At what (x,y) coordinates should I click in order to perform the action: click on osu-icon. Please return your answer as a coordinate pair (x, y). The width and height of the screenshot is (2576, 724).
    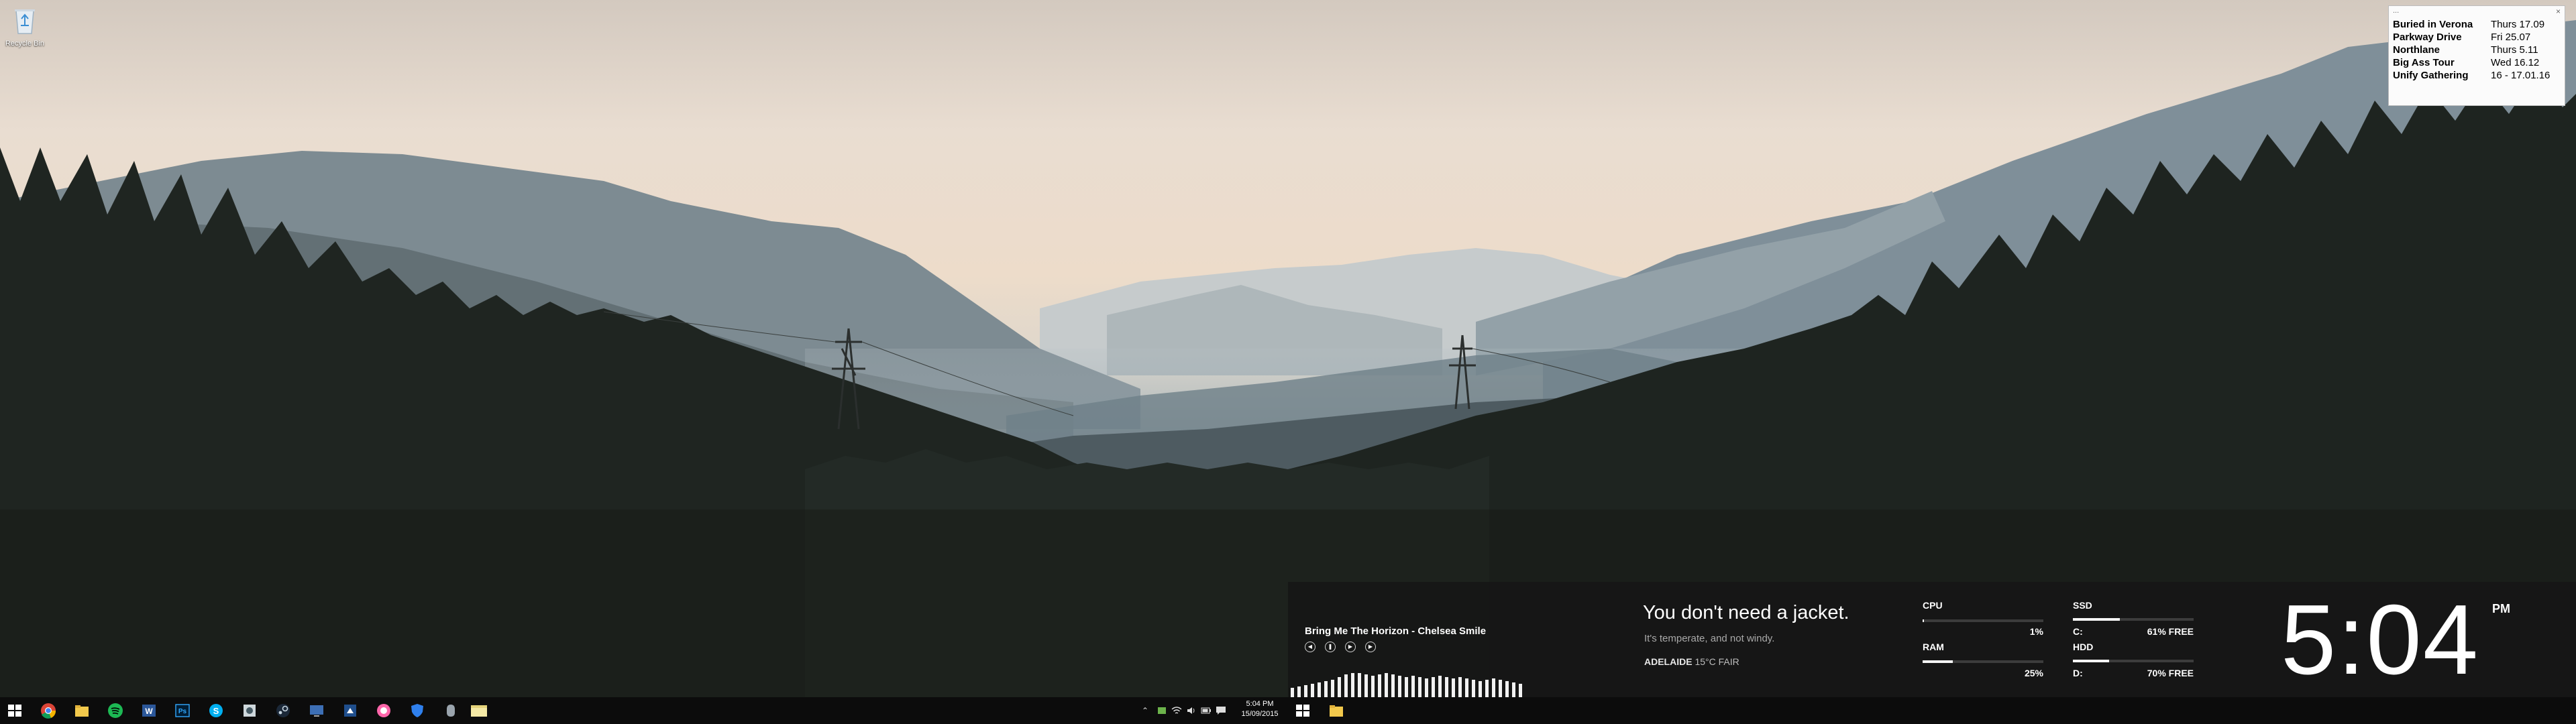
    Looking at the image, I should click on (384, 711).